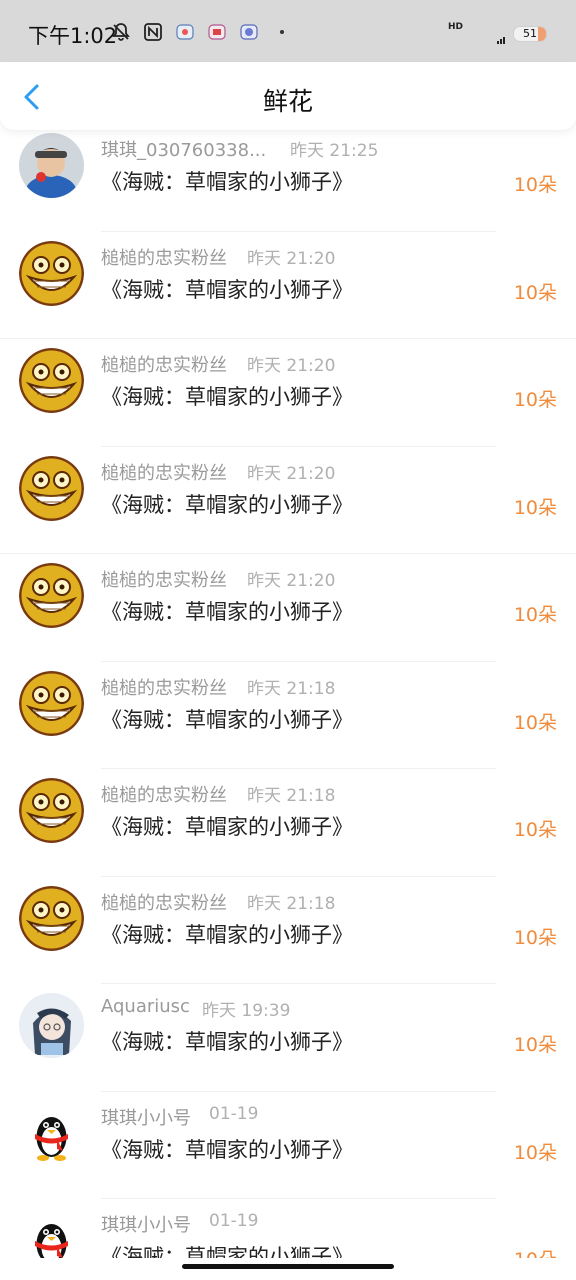  What do you see at coordinates (503, 41) in the screenshot?
I see `signal-icon` at bounding box center [503, 41].